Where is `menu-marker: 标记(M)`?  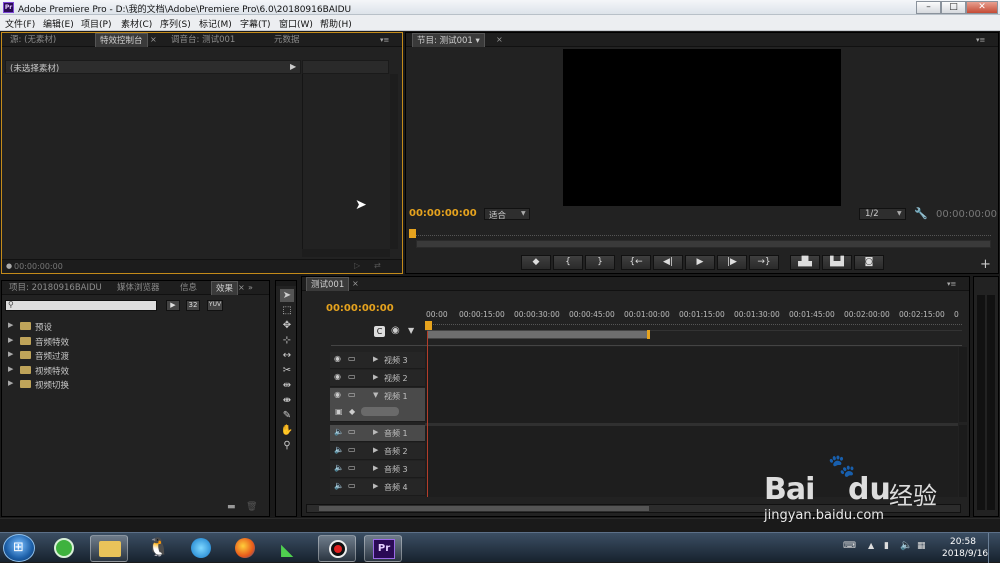
menu-marker: 标记(M) is located at coordinates (215, 23).